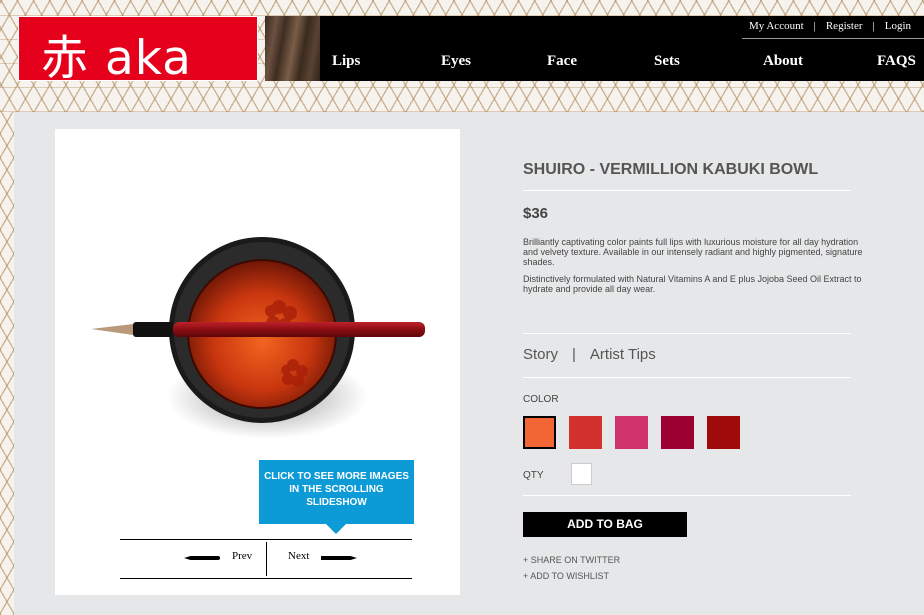  Describe the element at coordinates (671, 169) in the screenshot. I see `product-title: SHUIRO - VERMILLION KABUKI BOWL` at that location.